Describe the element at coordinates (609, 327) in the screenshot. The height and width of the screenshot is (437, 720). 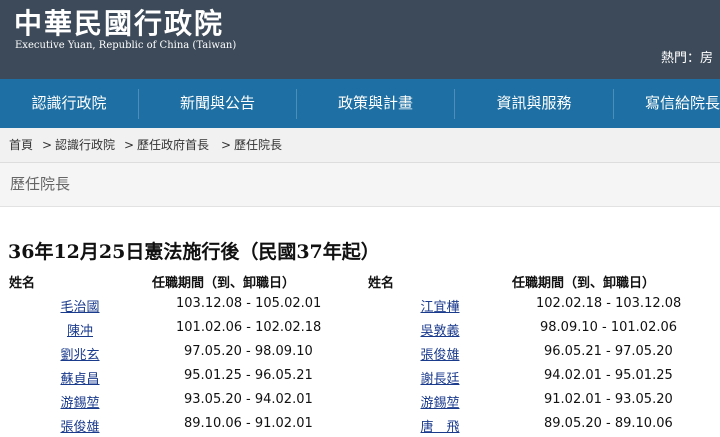
I see `term-period: 98.09.10 - 101.02.06` at that location.